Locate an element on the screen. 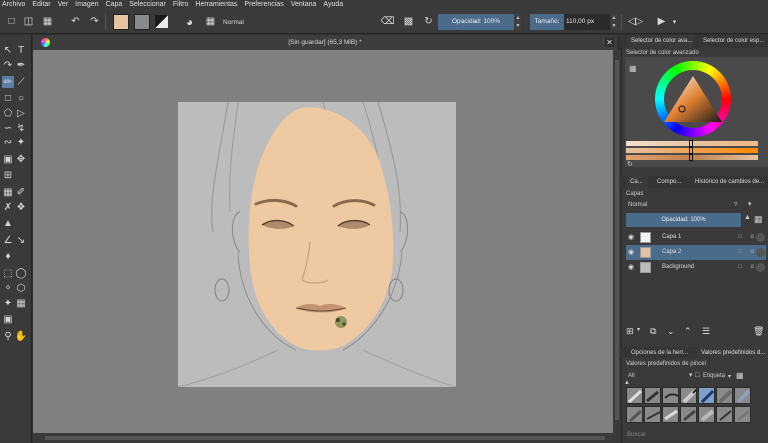 This screenshot has width=768, height=443. add-layer-icon: ⊞ is located at coordinates (630, 331).